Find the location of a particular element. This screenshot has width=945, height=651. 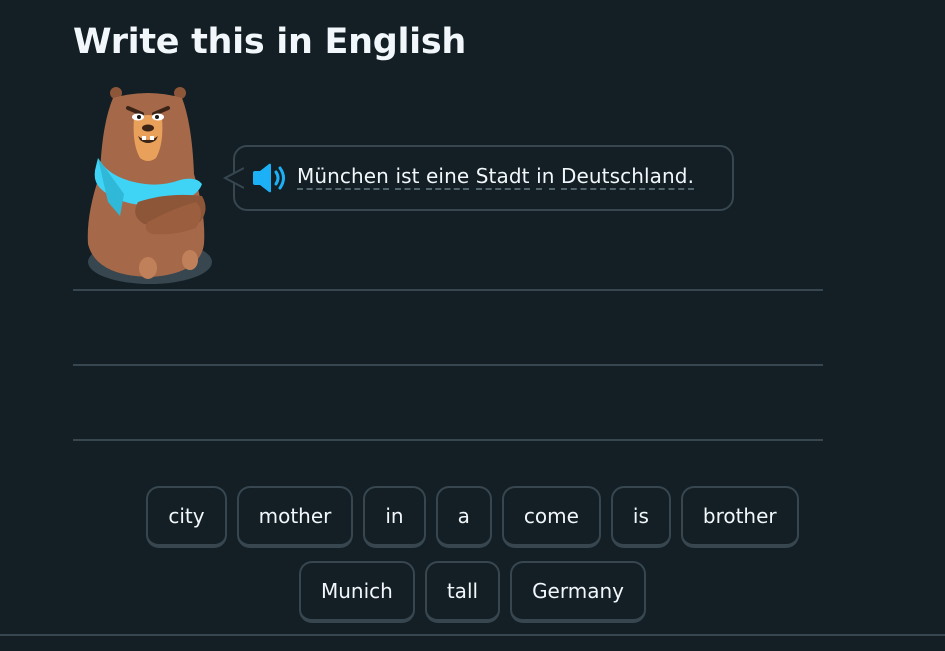

speech-bubble: München ist eine Stadt in Deutschland. is located at coordinates (478, 178).